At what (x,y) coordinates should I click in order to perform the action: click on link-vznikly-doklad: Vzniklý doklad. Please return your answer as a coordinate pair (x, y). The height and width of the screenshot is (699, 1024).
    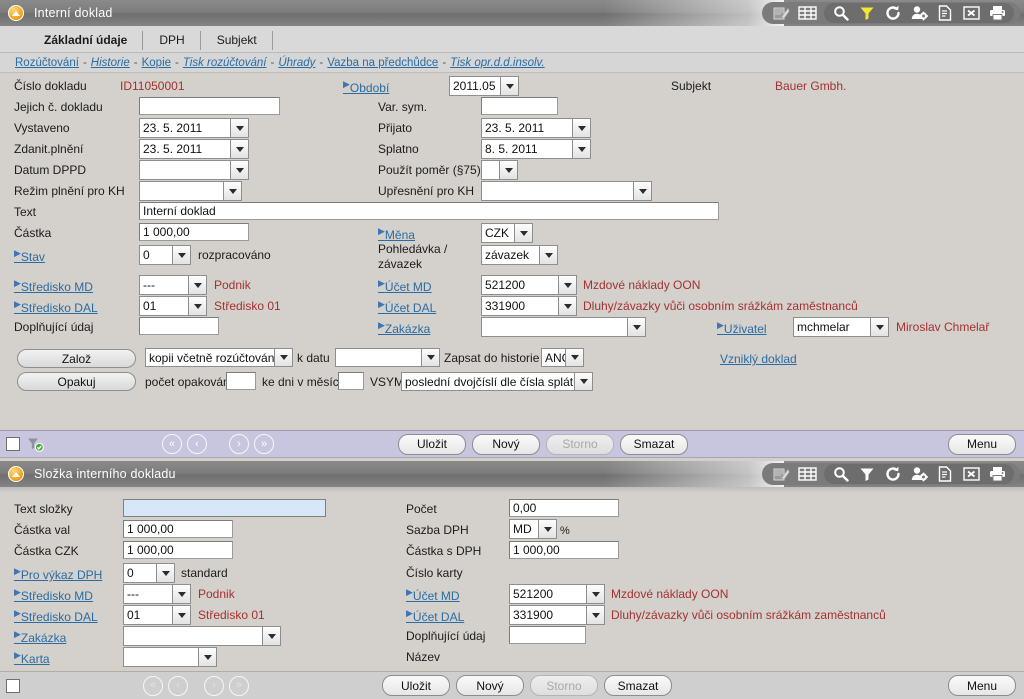
    Looking at the image, I should click on (758, 359).